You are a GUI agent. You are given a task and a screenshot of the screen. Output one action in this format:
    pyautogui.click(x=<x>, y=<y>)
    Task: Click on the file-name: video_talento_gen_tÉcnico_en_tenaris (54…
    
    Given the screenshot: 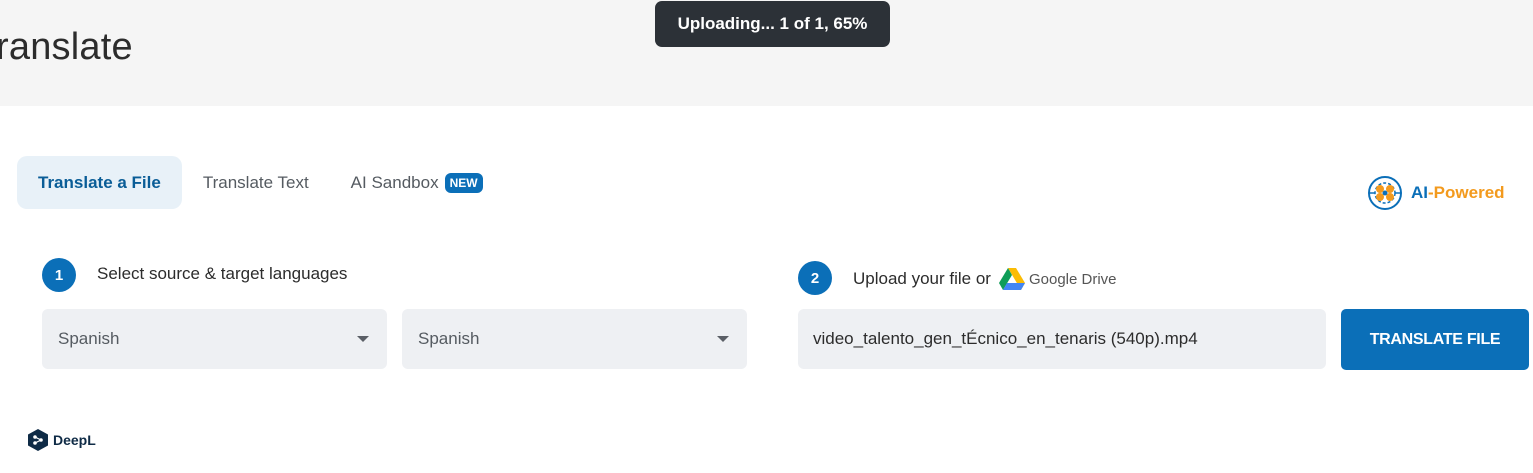 What is the action you would take?
    pyautogui.click(x=1005, y=338)
    